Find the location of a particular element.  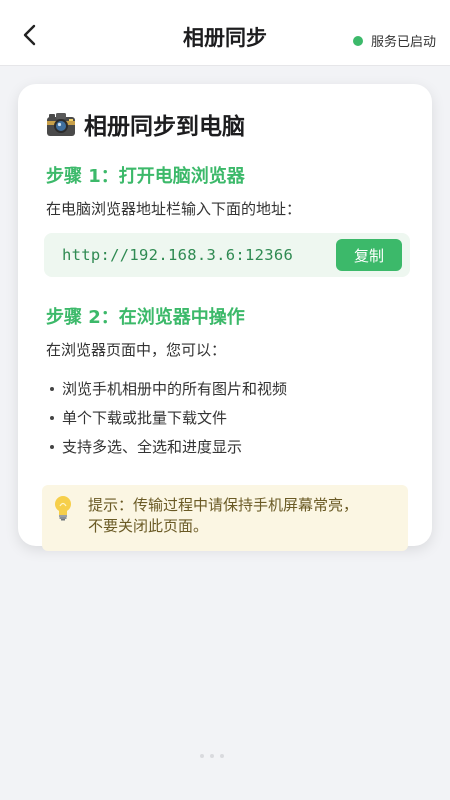

url-box: http://192.168.3.6:12366 复制 is located at coordinates (227, 255).